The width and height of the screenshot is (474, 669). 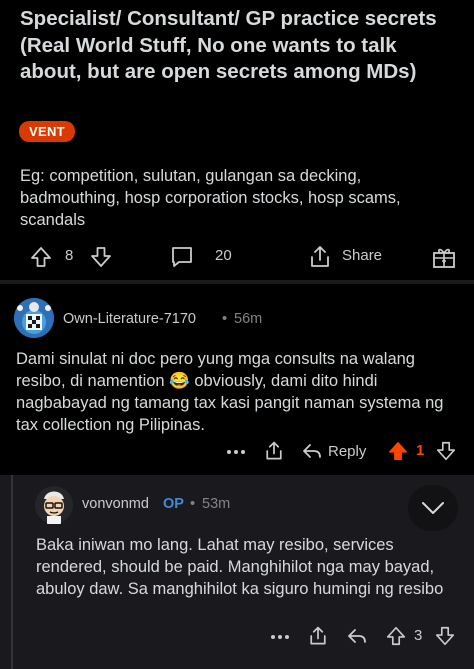 I want to click on comment-timestamp: 53m, so click(x=216, y=504).